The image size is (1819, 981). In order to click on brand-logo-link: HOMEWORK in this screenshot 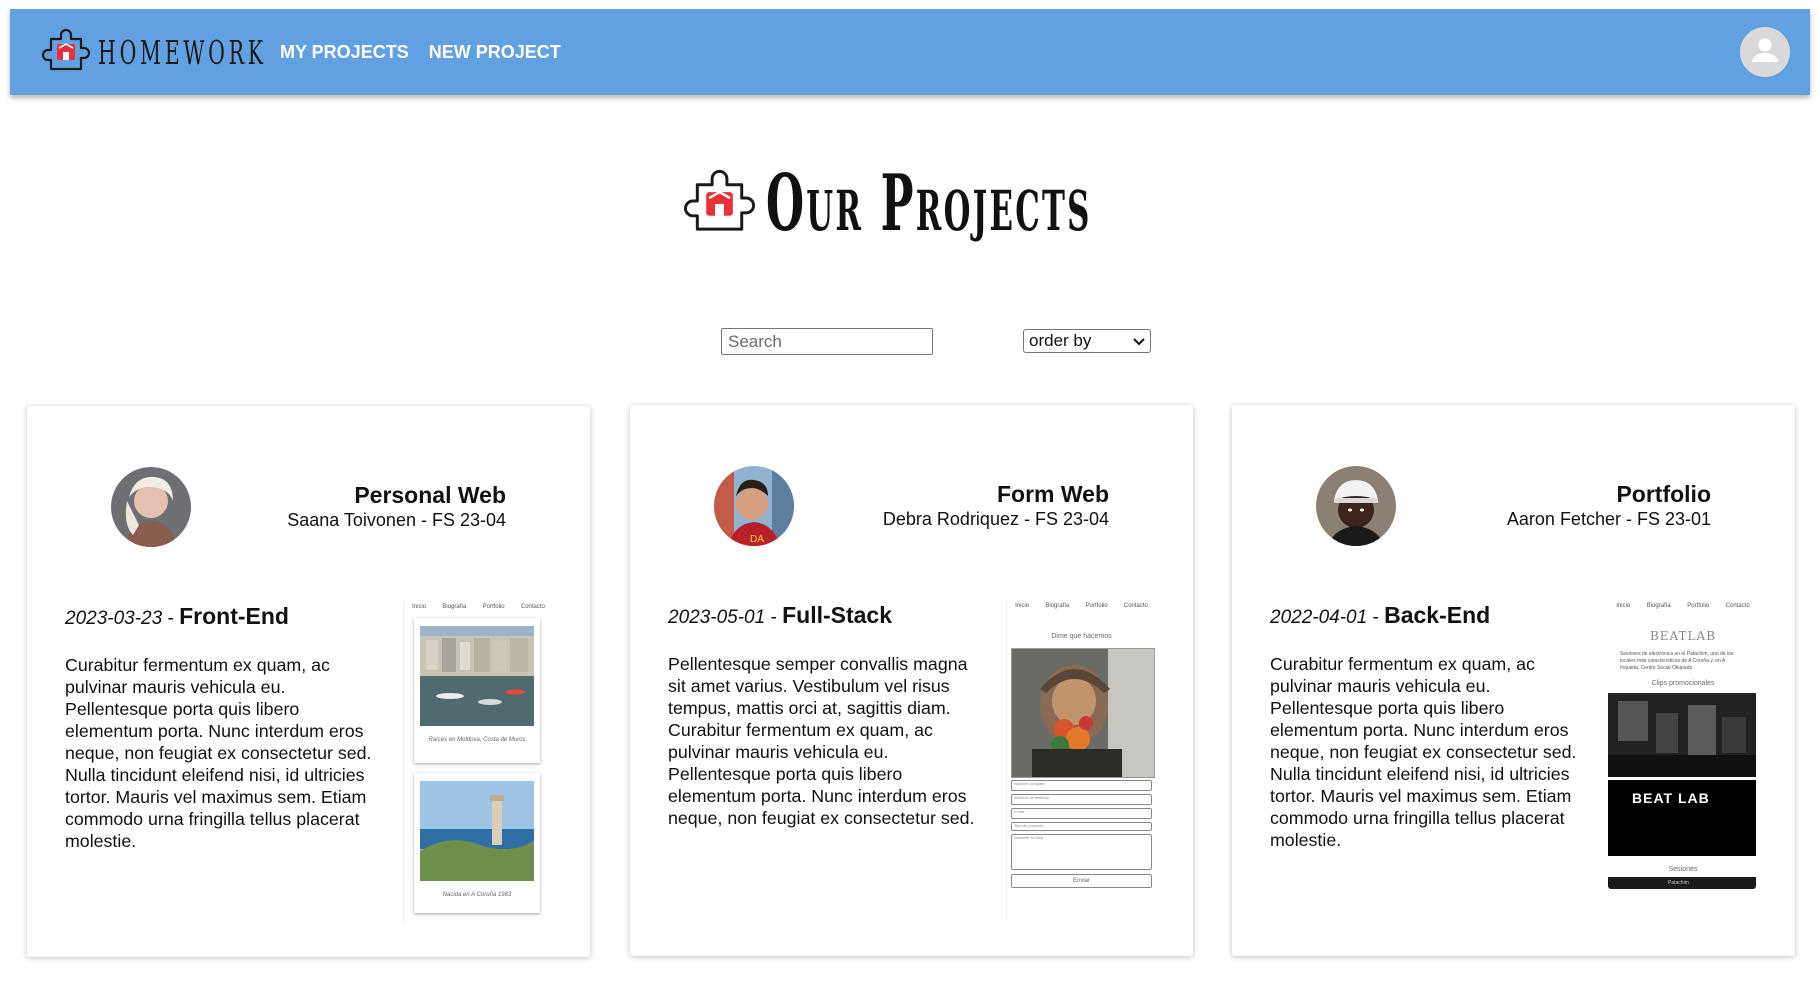, I will do `click(154, 52)`.